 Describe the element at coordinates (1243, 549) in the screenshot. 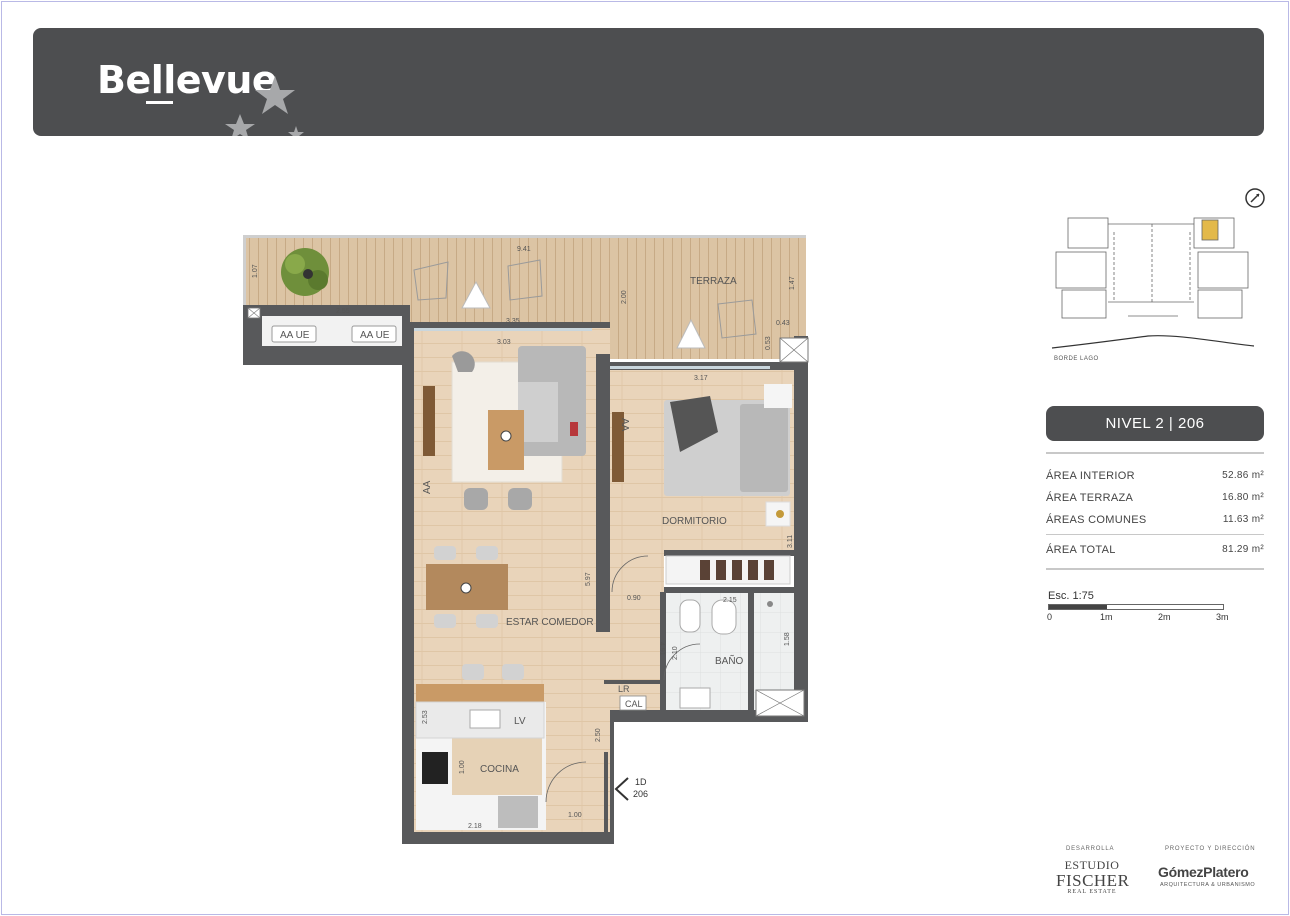

I see `area-total-value: 81.29 m²` at that location.